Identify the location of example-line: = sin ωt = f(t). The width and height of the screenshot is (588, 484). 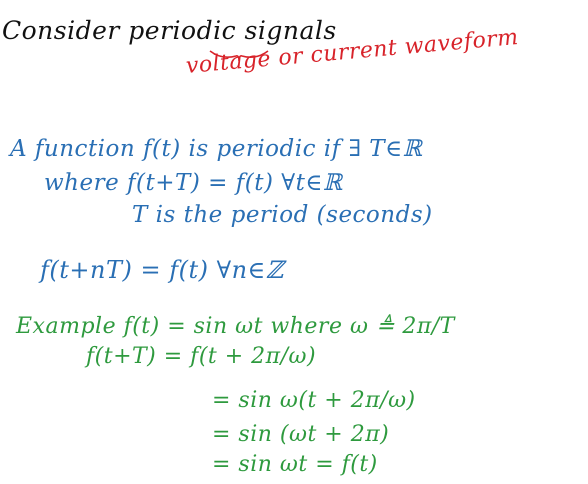
(295, 464).